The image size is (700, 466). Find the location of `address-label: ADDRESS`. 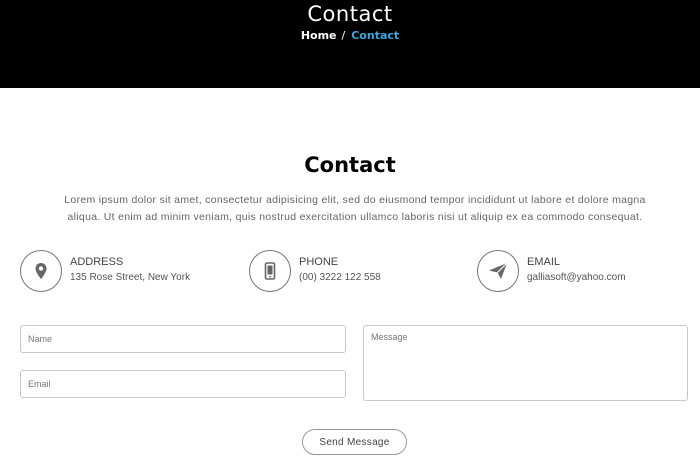

address-label: ADDRESS is located at coordinates (97, 262).